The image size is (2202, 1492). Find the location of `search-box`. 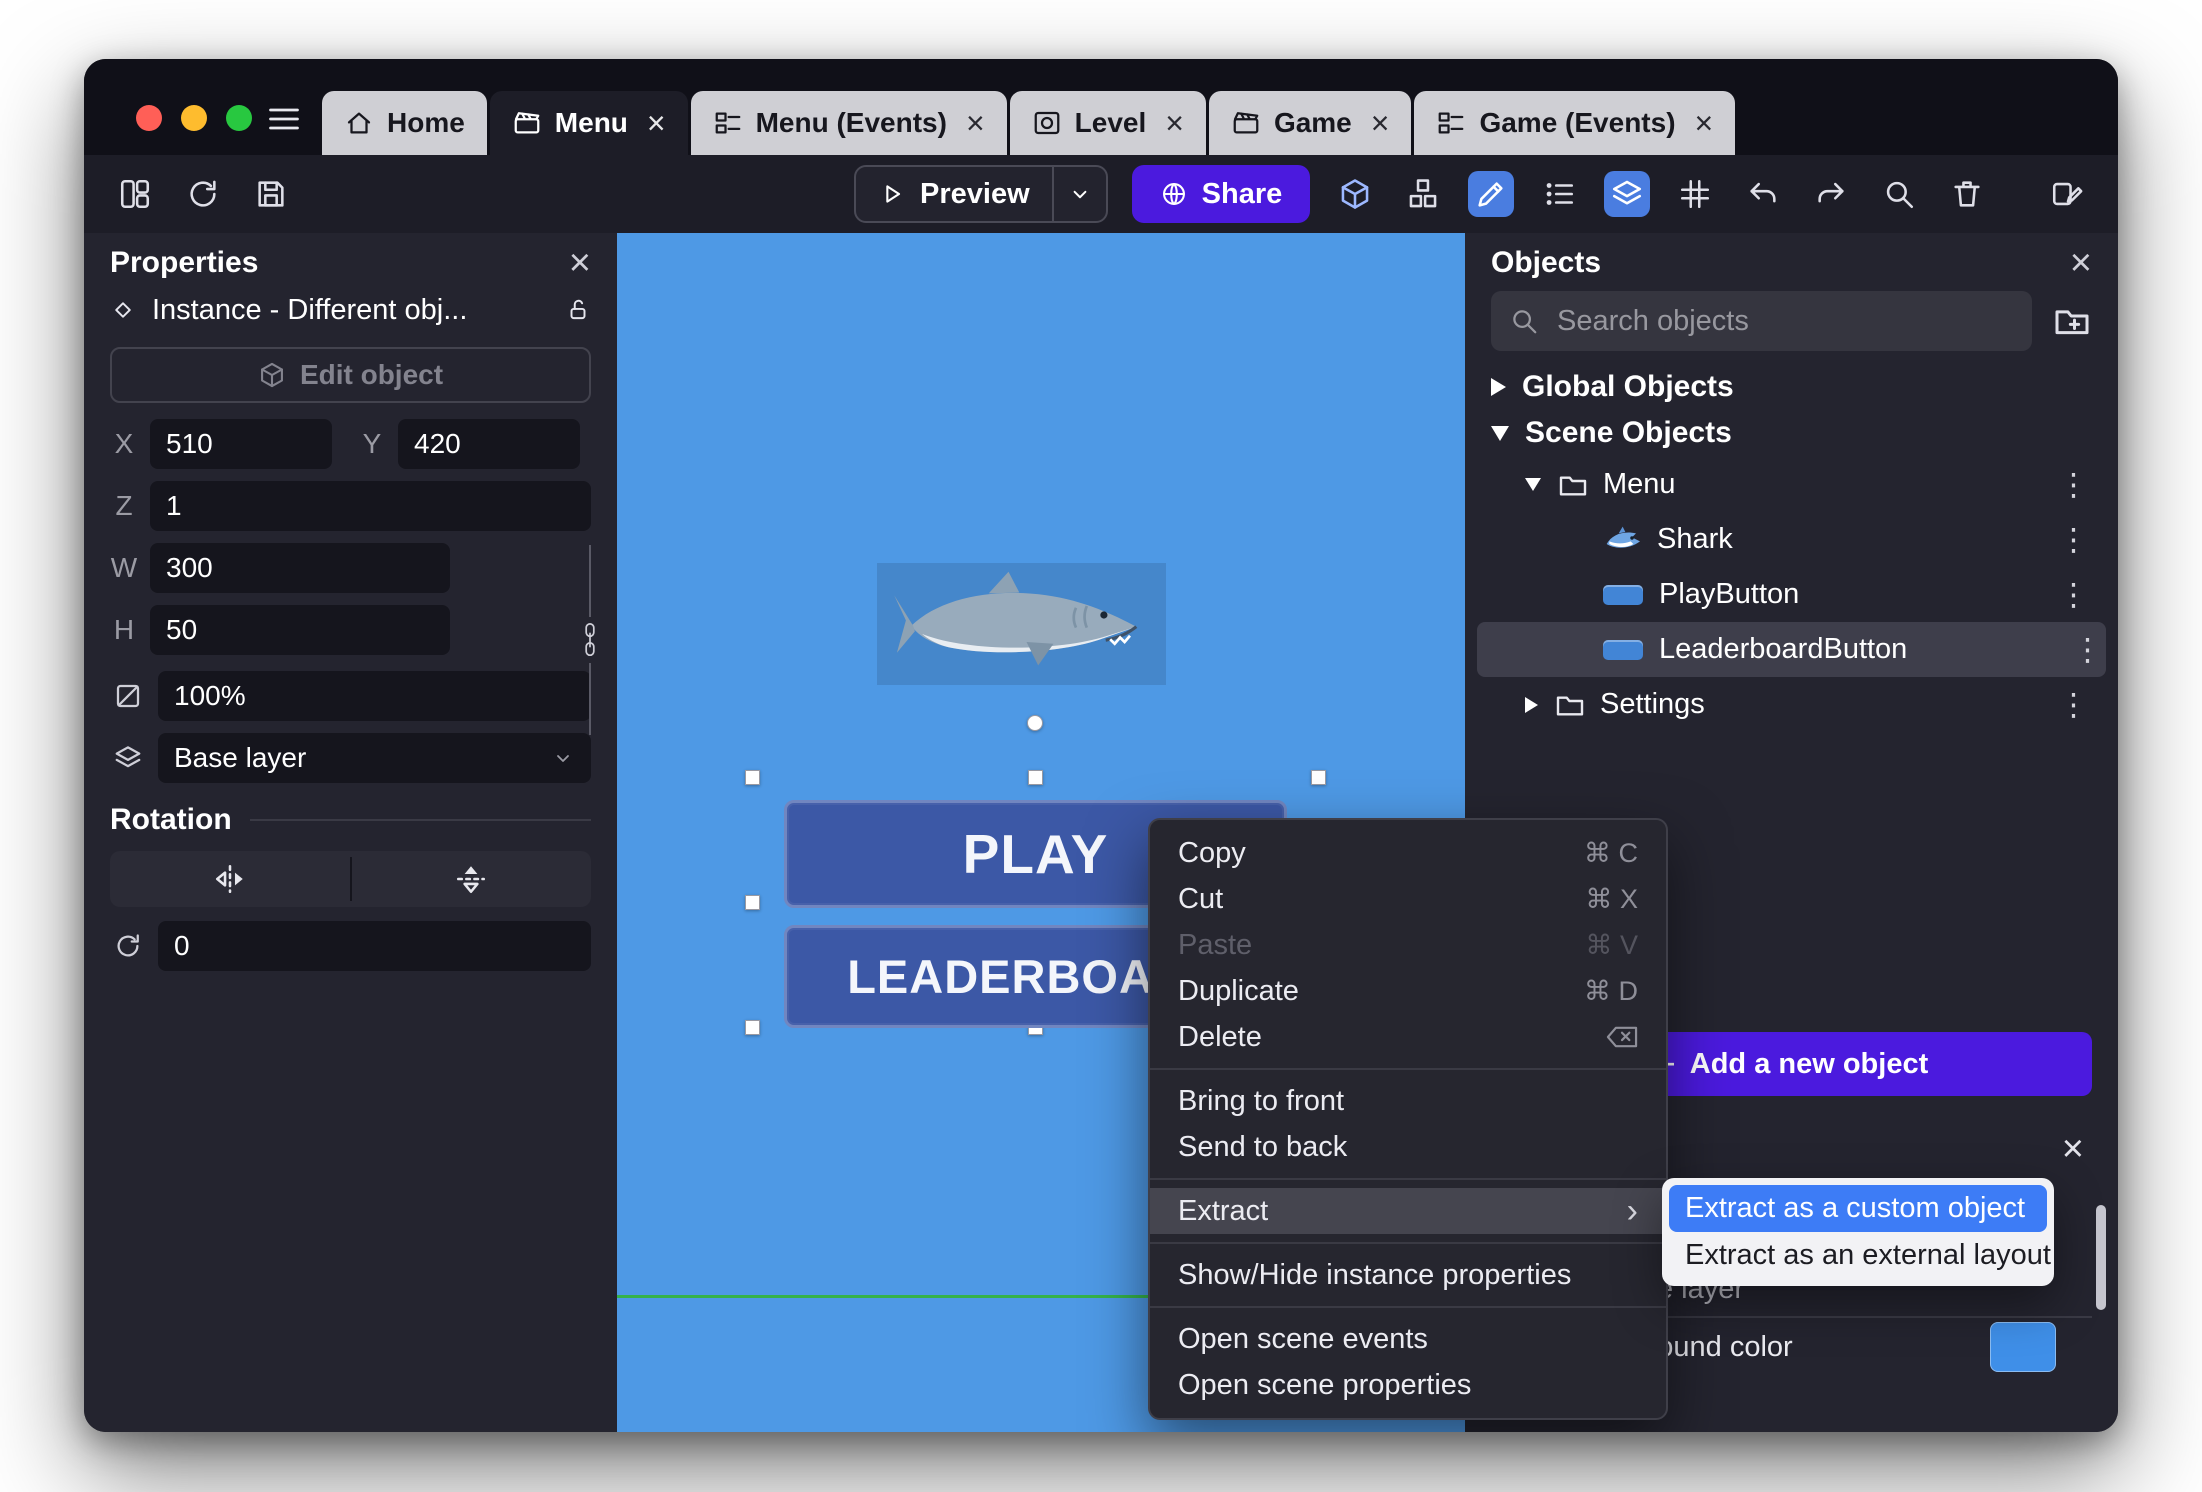

search-box is located at coordinates (1761, 321).